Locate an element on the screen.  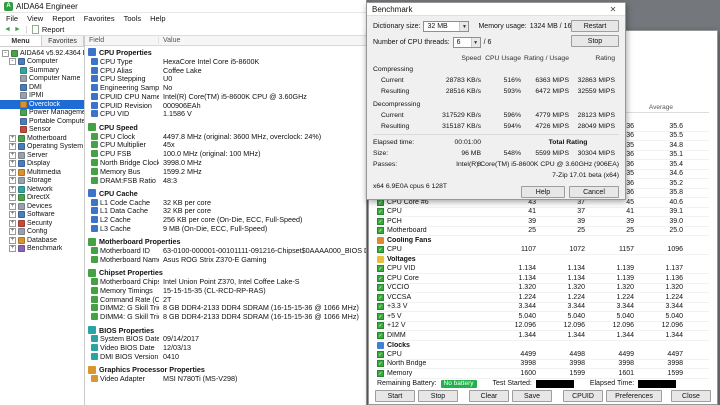
sidebar-item-computer-name: Computer Name is located at coordinates (42, 79).